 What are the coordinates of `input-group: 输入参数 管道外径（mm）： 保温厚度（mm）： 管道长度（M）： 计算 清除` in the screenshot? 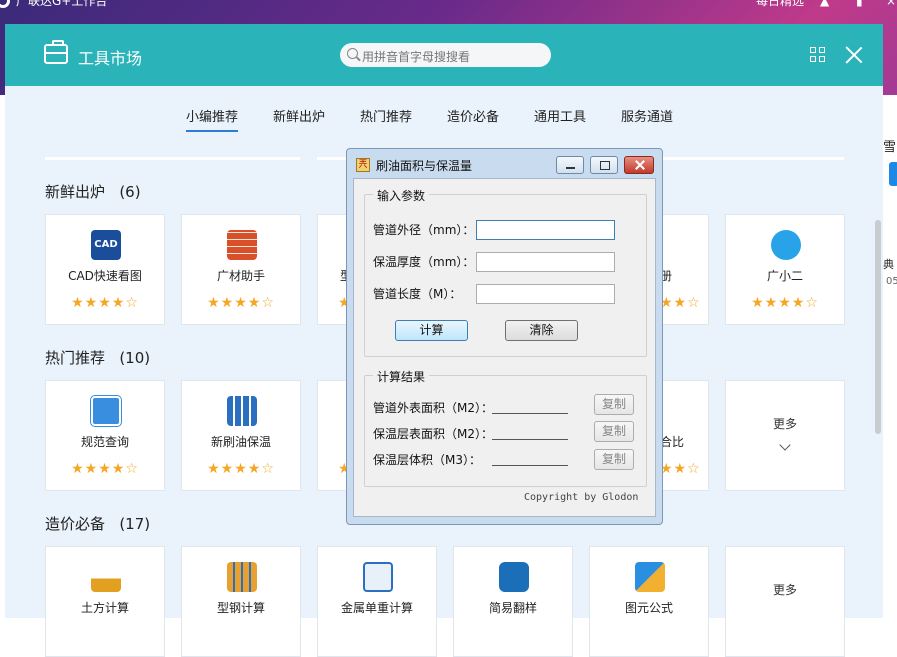 It's located at (505, 272).